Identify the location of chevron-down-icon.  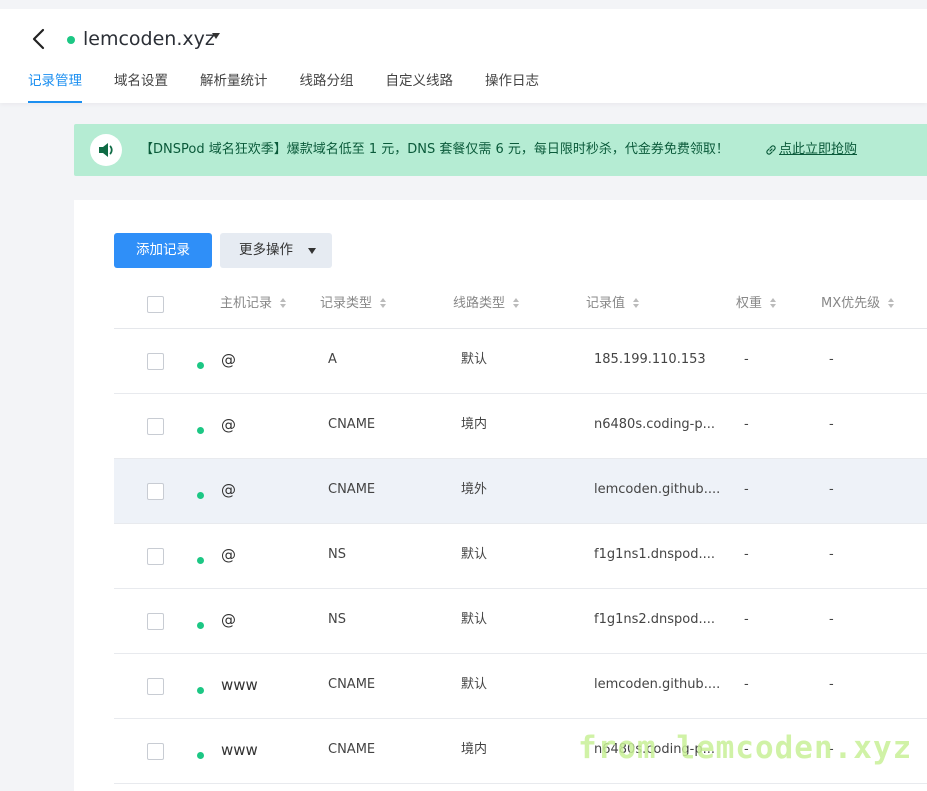
(312, 251).